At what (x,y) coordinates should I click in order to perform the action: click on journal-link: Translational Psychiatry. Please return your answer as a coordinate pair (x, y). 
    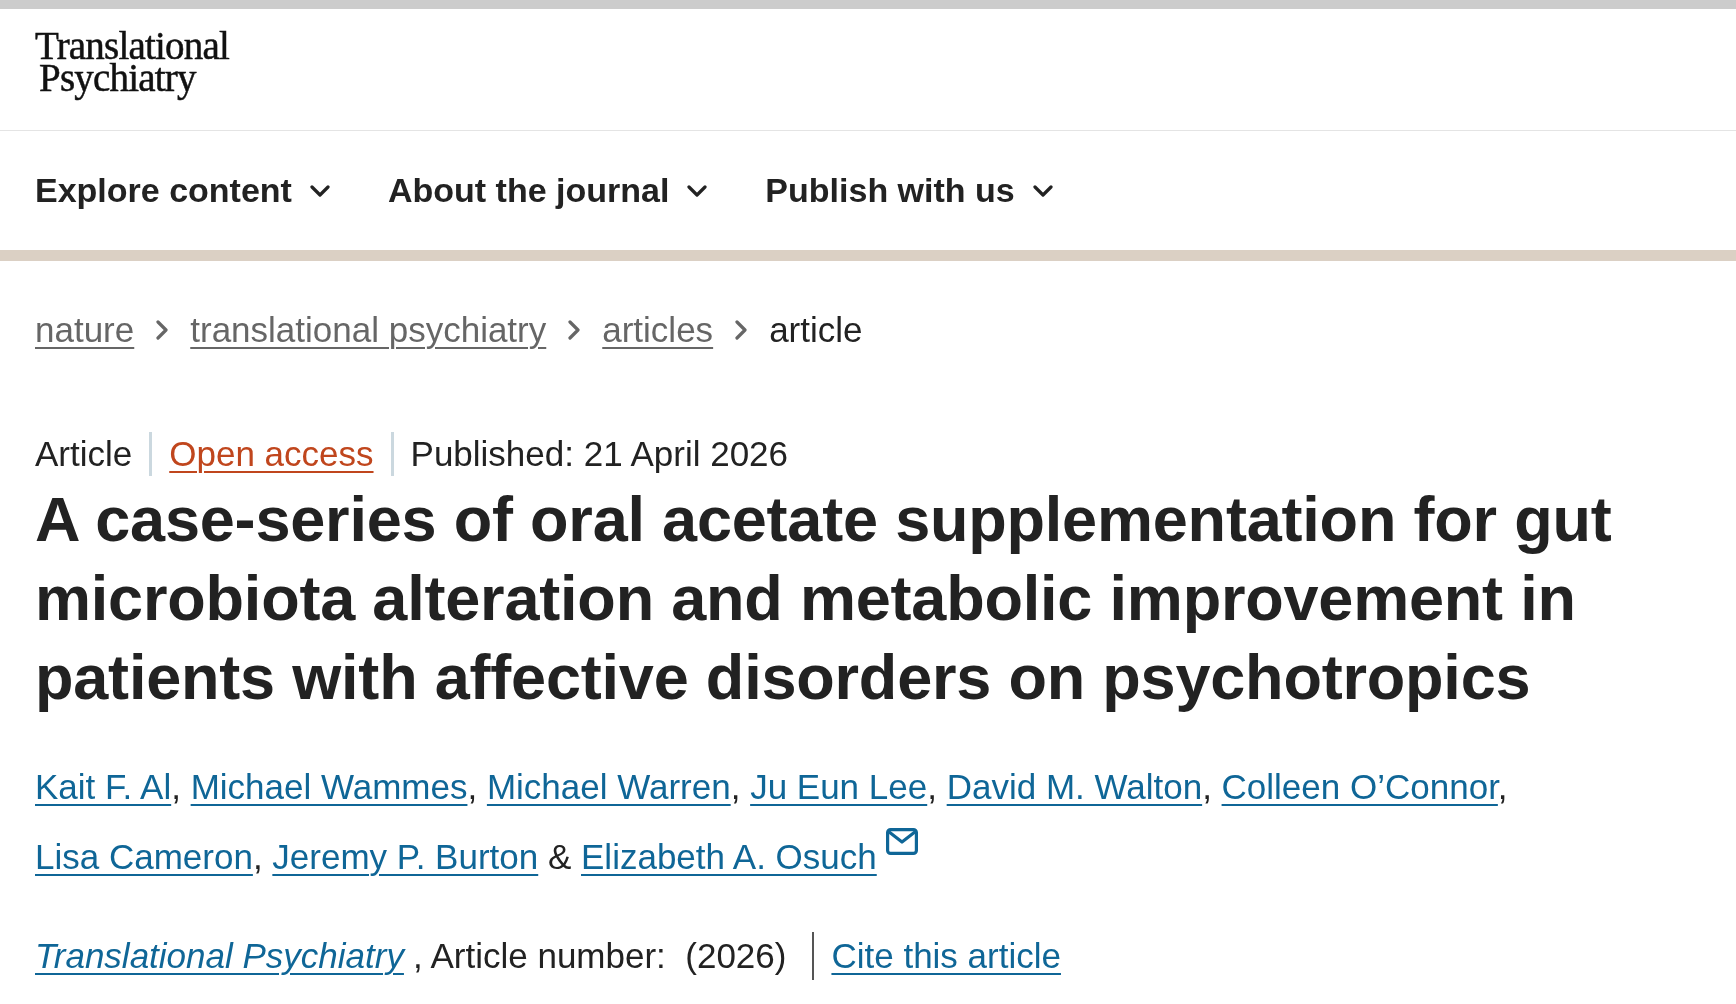
    Looking at the image, I should click on (219, 956).